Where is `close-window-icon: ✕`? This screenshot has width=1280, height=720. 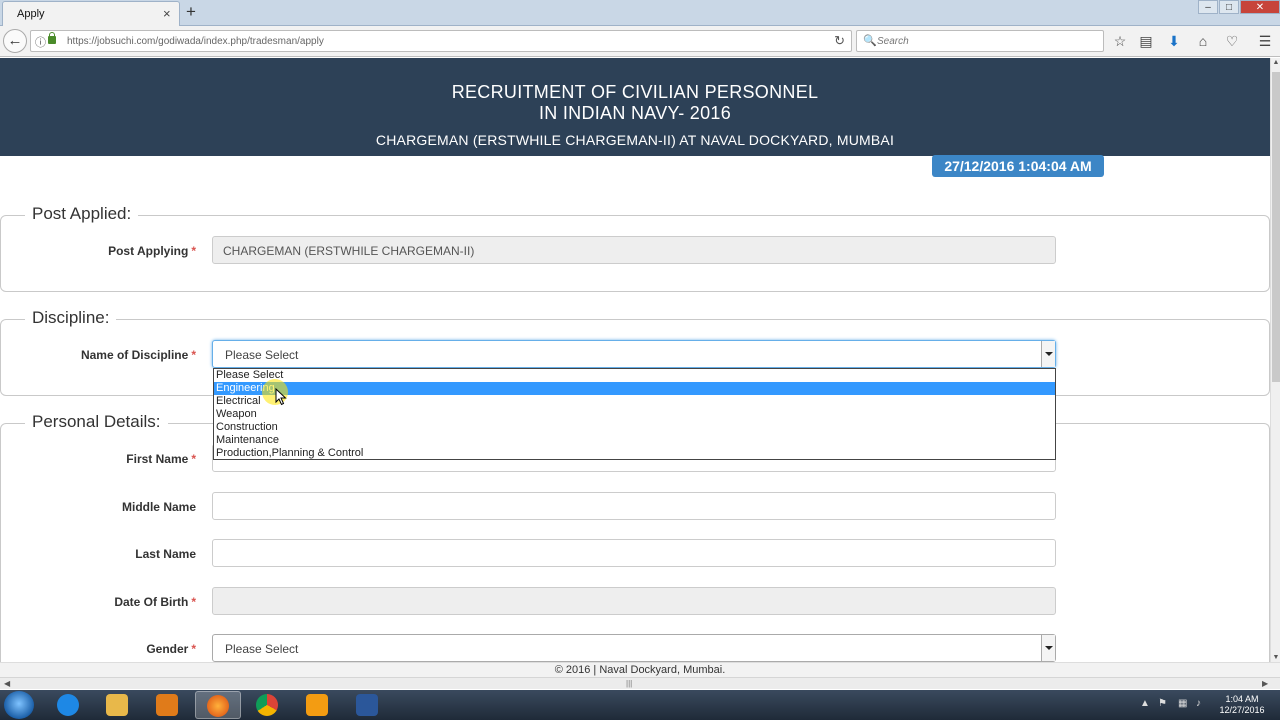
close-window-icon: ✕ is located at coordinates (1260, 7).